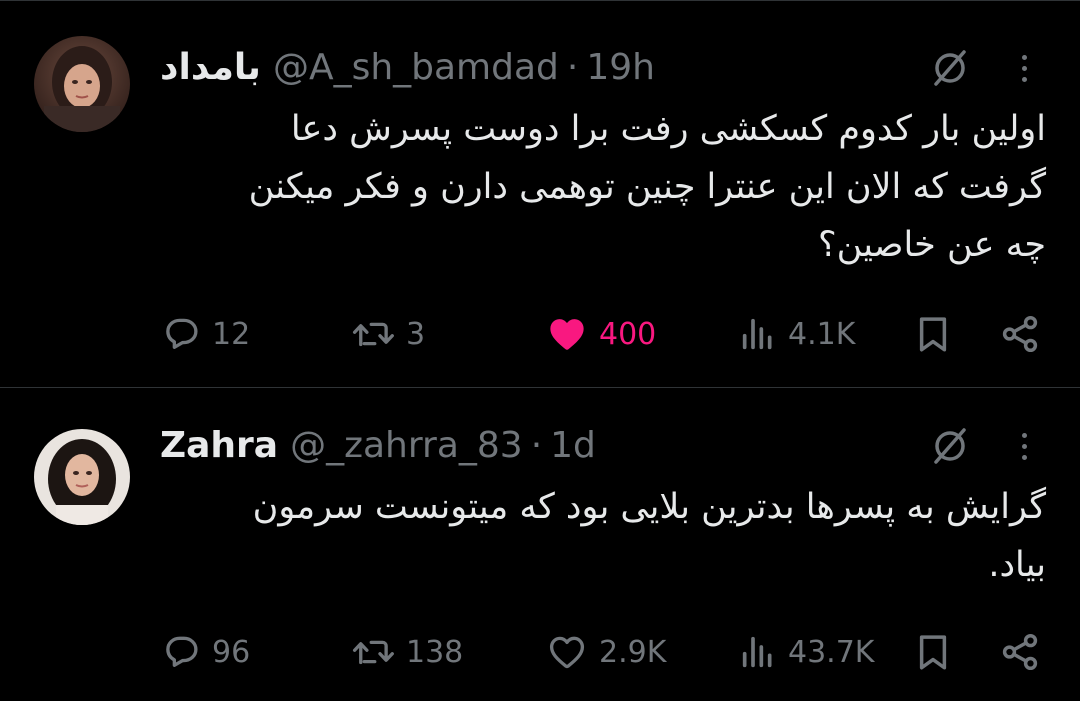  What do you see at coordinates (633, 652) in the screenshot?
I see `like-count: 2.9K` at bounding box center [633, 652].